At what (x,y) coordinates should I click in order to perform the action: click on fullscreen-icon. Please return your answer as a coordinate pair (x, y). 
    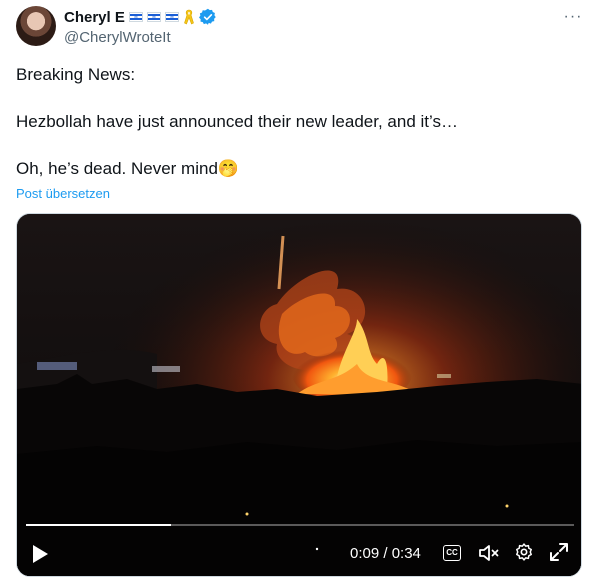
    Looking at the image, I should click on (559, 552).